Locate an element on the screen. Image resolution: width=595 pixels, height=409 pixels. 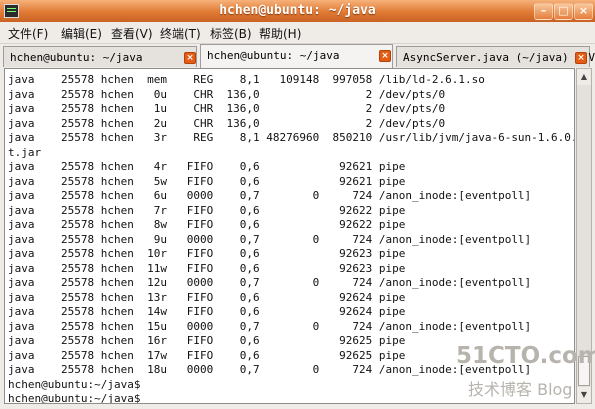
scrollbar: ▲ ▼ is located at coordinates (584, 236).